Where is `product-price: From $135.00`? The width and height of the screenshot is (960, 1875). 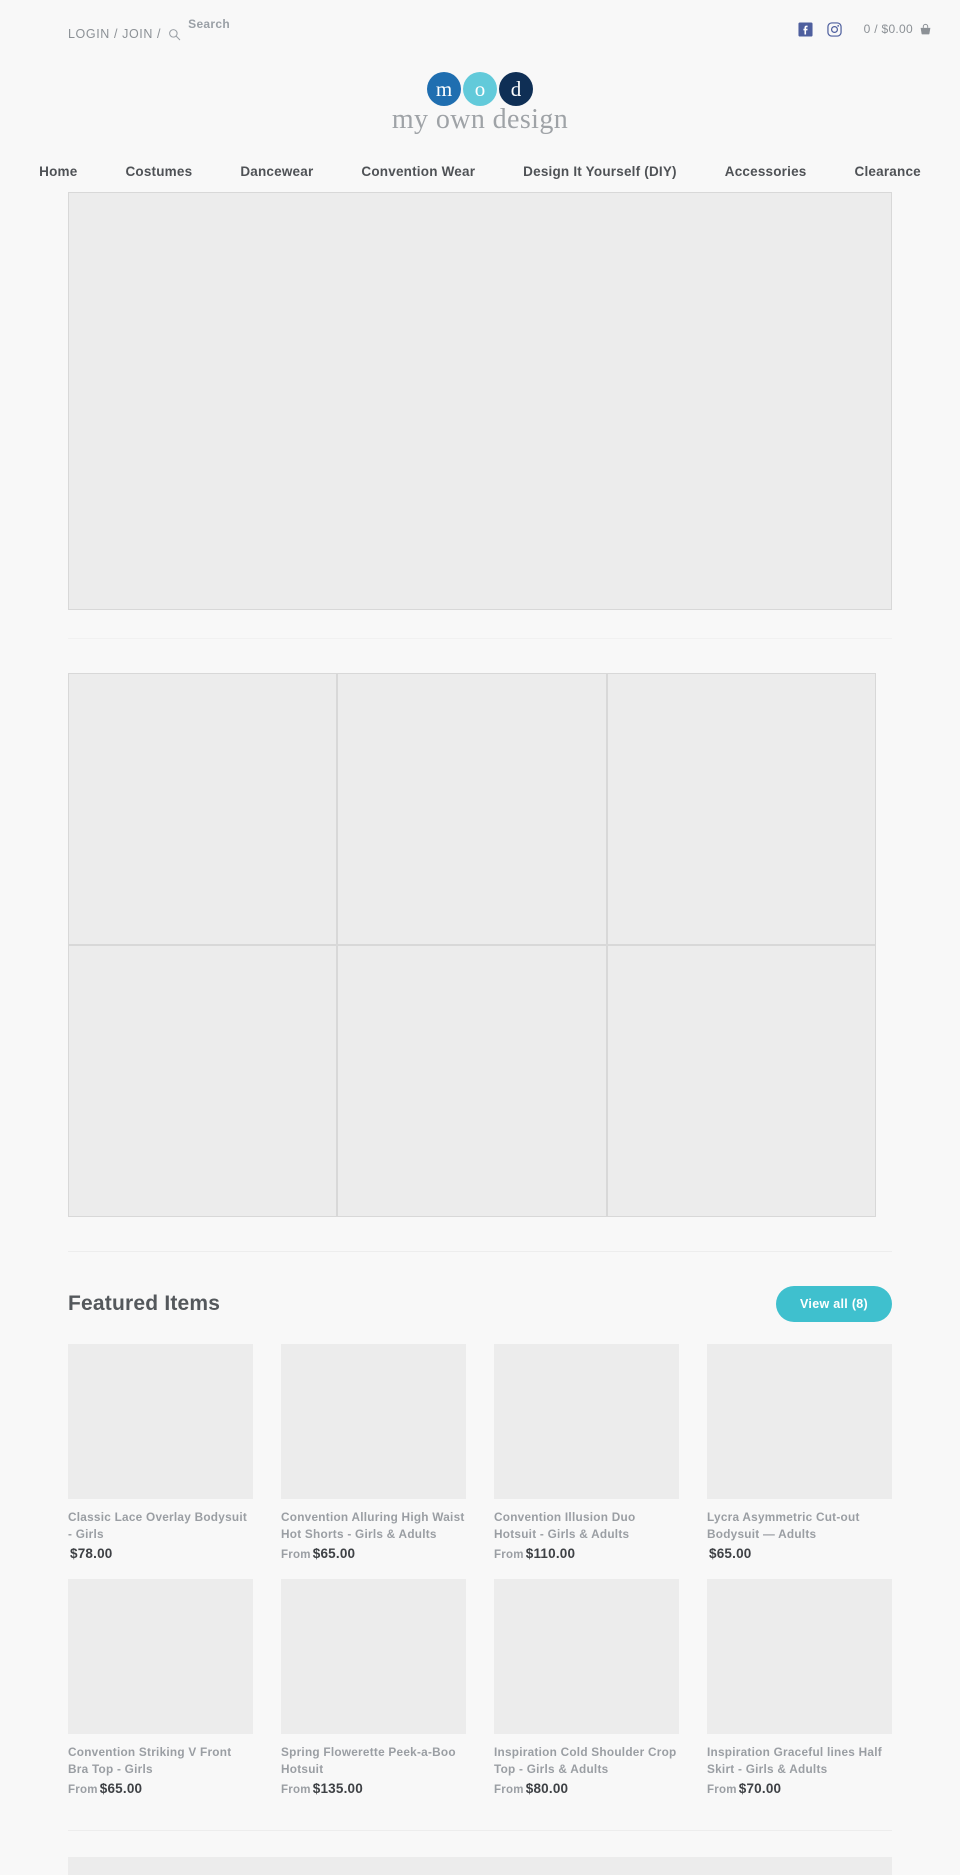 product-price: From $135.00 is located at coordinates (373, 1788).